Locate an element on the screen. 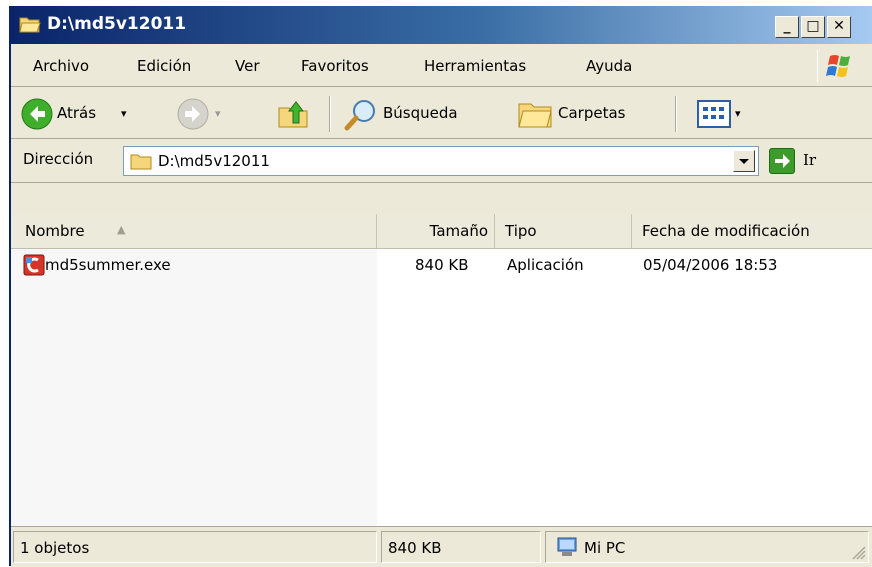 The height and width of the screenshot is (567, 872). chevron-down-icon is located at coordinates (744, 161).